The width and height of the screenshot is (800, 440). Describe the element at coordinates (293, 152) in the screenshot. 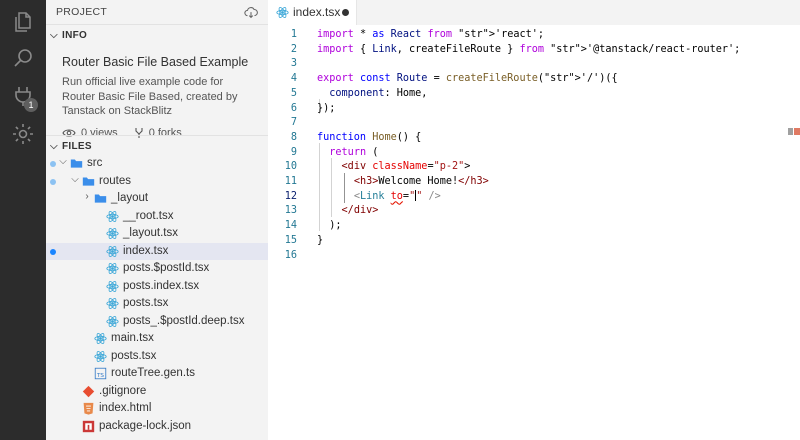

I see `line-number: 9` at that location.